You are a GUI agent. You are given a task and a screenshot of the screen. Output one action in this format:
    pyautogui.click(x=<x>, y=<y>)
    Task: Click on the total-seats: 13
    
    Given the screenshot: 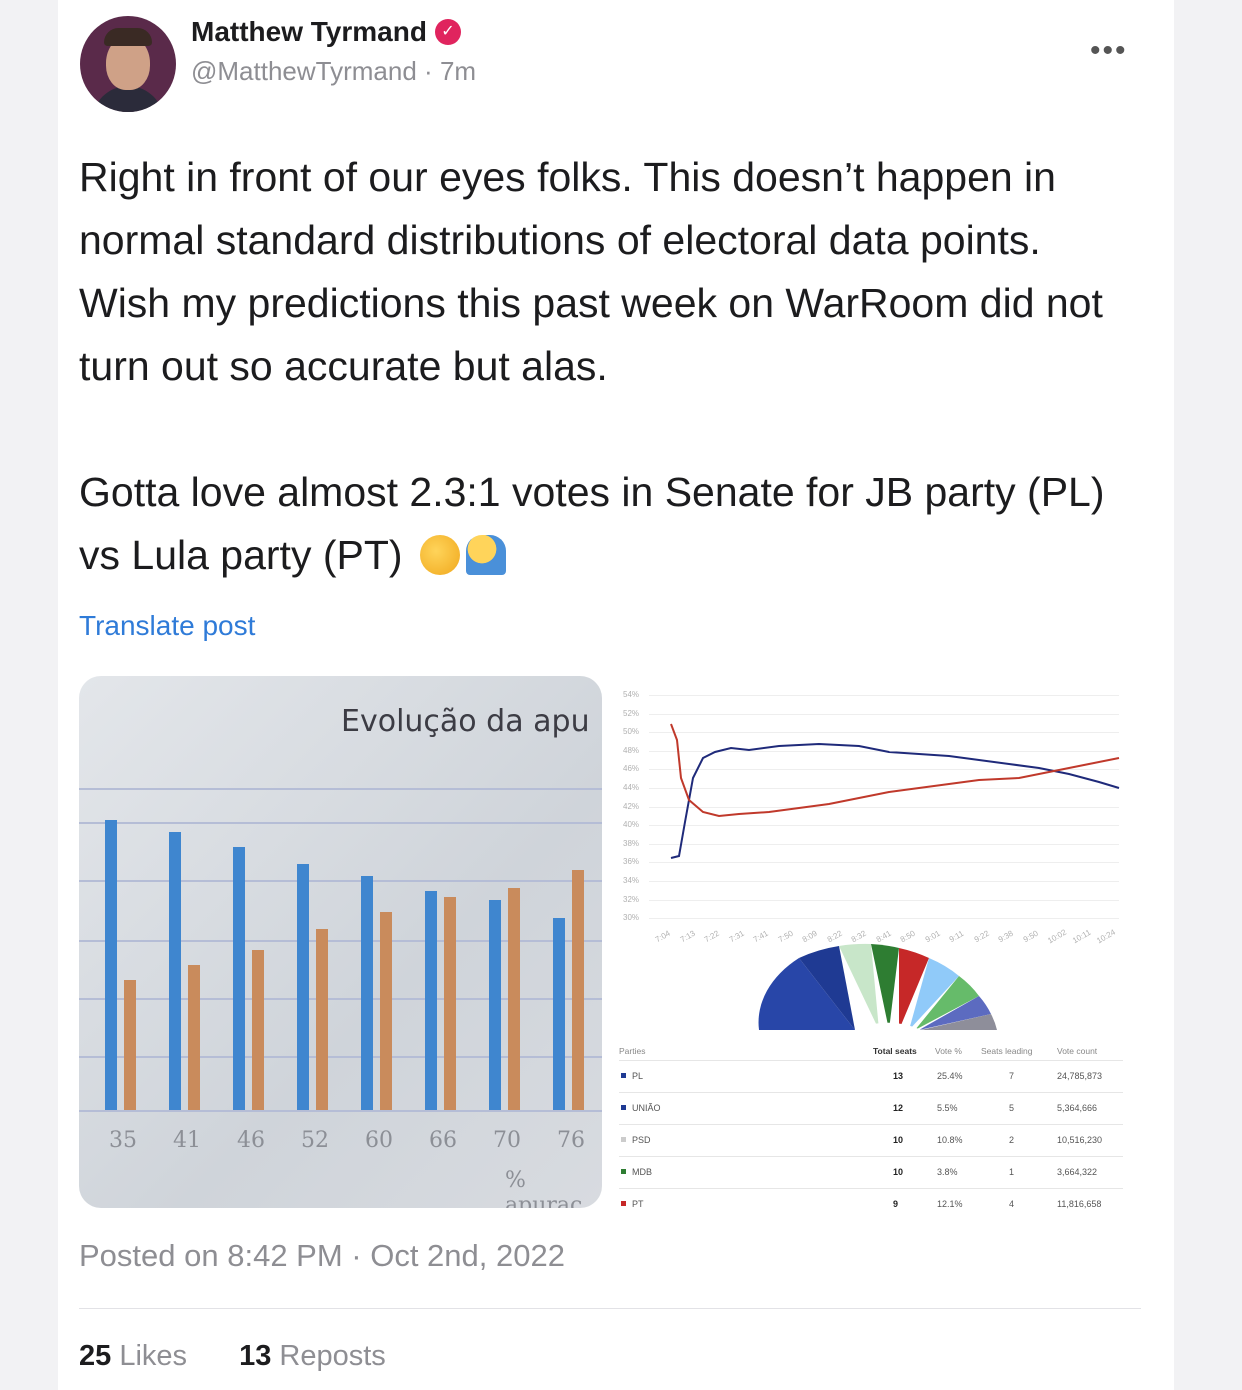 What is the action you would take?
    pyautogui.click(x=898, y=1076)
    